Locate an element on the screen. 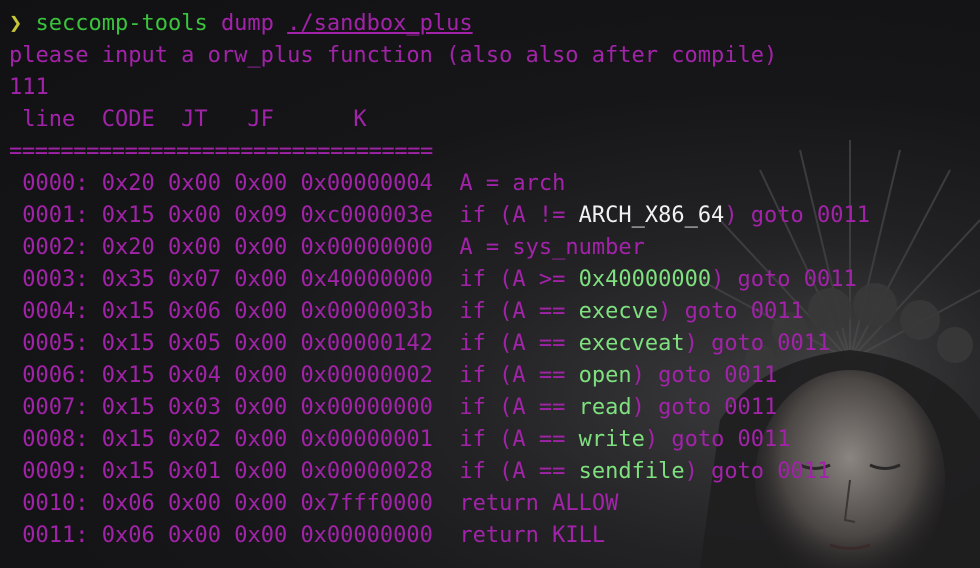 This screenshot has width=980, height=568. row-highlight: sendfile is located at coordinates (631, 471).